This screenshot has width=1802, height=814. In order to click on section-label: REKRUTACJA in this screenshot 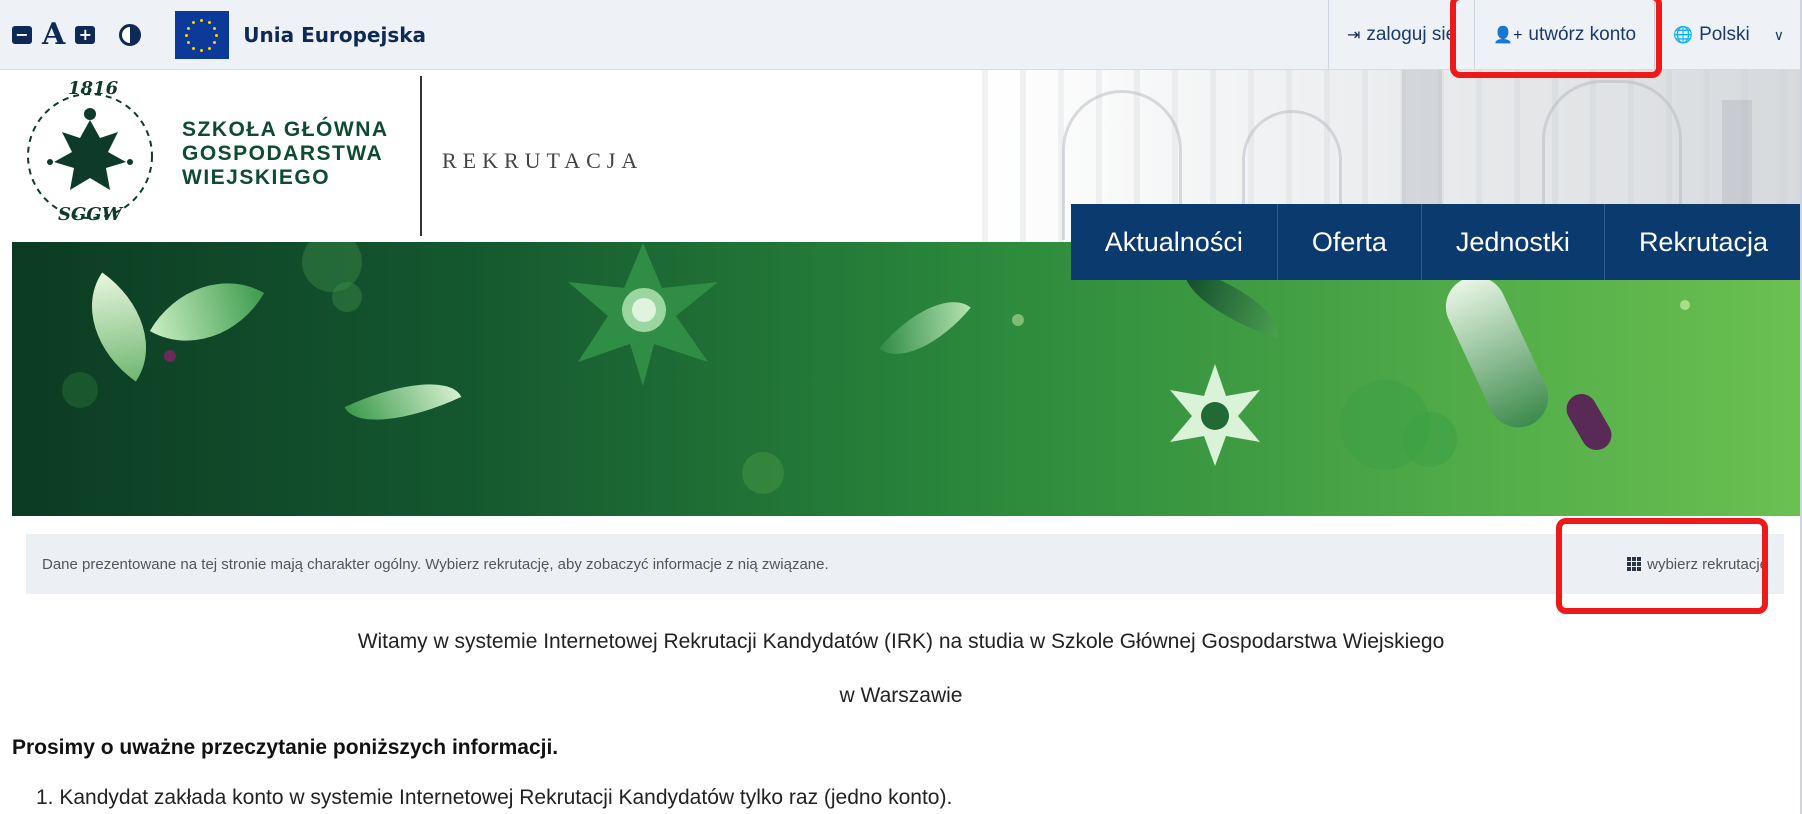, I will do `click(543, 160)`.